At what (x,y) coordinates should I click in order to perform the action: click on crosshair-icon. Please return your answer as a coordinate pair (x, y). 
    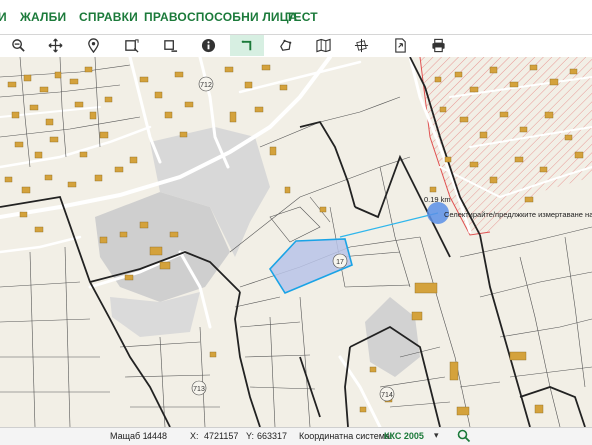
    Looking at the image, I should click on (361, 45).